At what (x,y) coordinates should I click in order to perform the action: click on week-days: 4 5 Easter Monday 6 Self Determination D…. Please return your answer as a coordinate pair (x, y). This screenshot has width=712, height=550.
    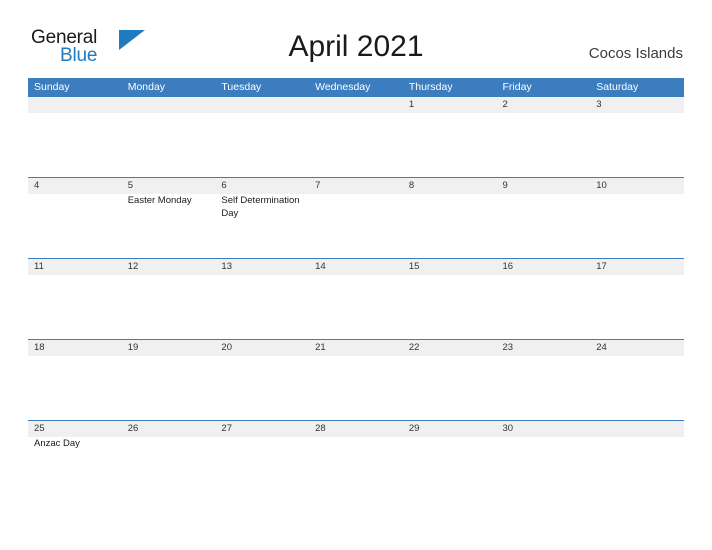
    Looking at the image, I should click on (356, 218).